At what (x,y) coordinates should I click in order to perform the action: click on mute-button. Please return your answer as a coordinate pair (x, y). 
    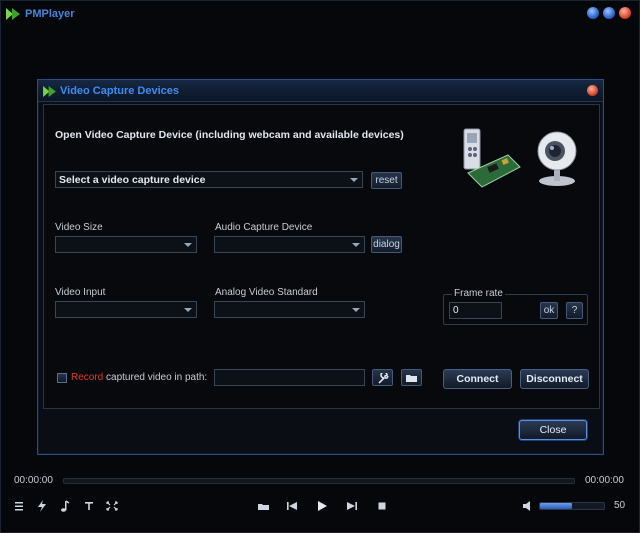
    Looking at the image, I should click on (529, 506).